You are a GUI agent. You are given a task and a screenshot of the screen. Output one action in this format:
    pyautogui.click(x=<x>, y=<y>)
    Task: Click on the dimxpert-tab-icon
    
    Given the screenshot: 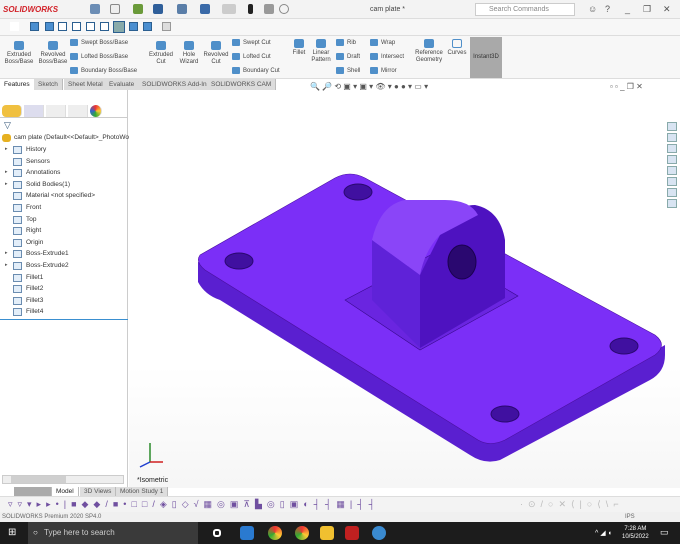 What is the action you would take?
    pyautogui.click(x=78, y=111)
    